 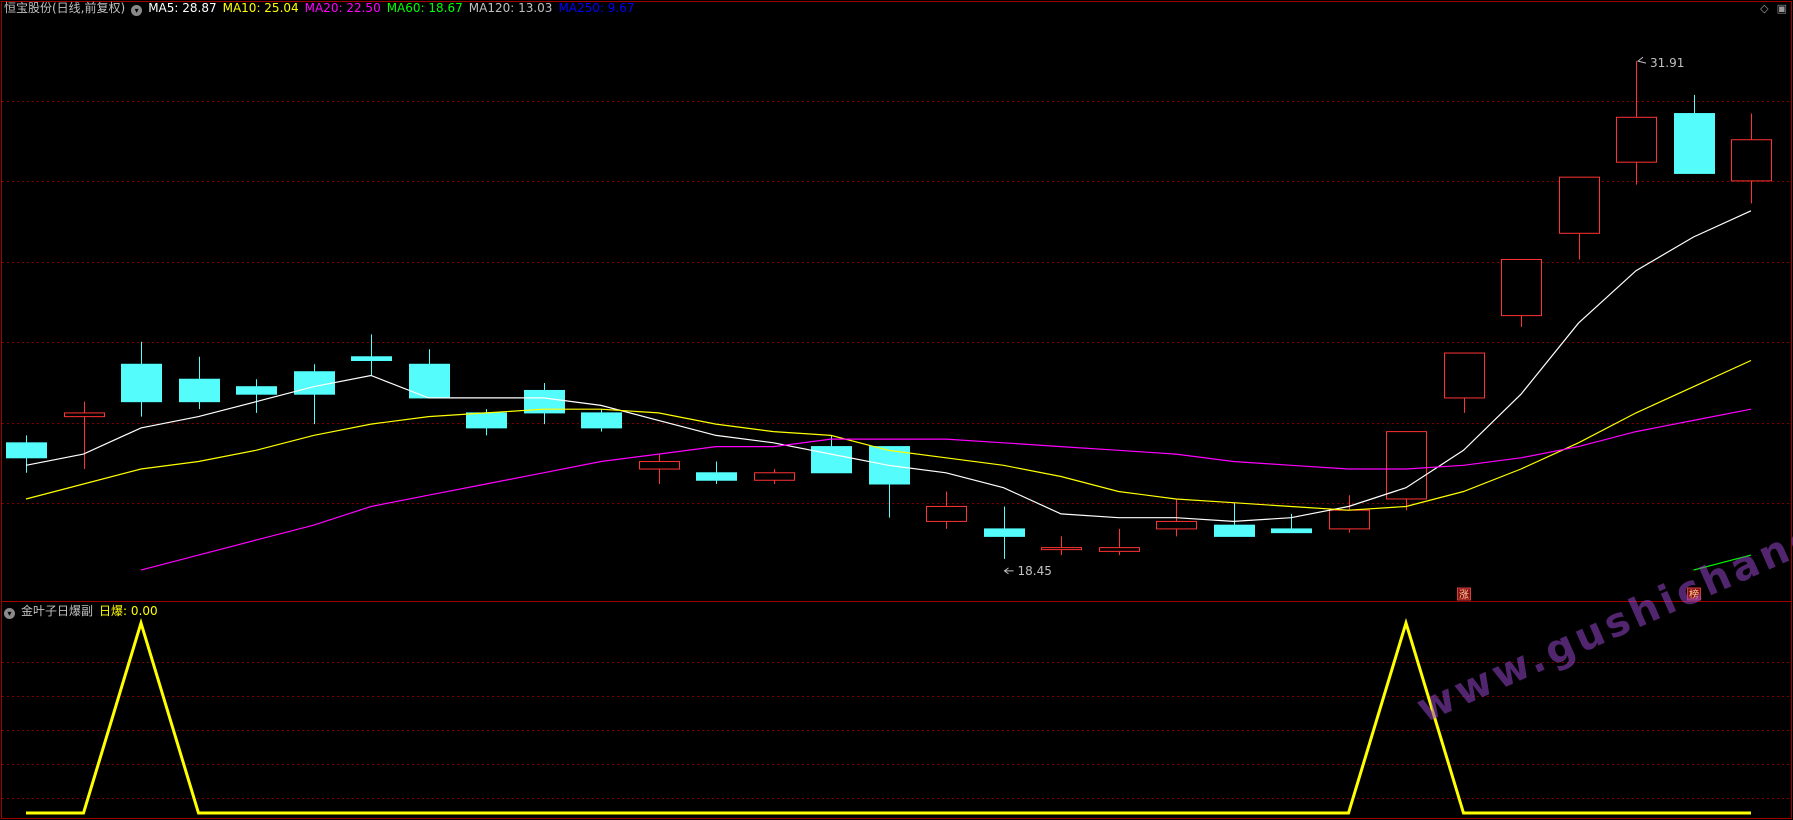 I want to click on ma-legend-item: MA250: 9.67, so click(x=596, y=8).